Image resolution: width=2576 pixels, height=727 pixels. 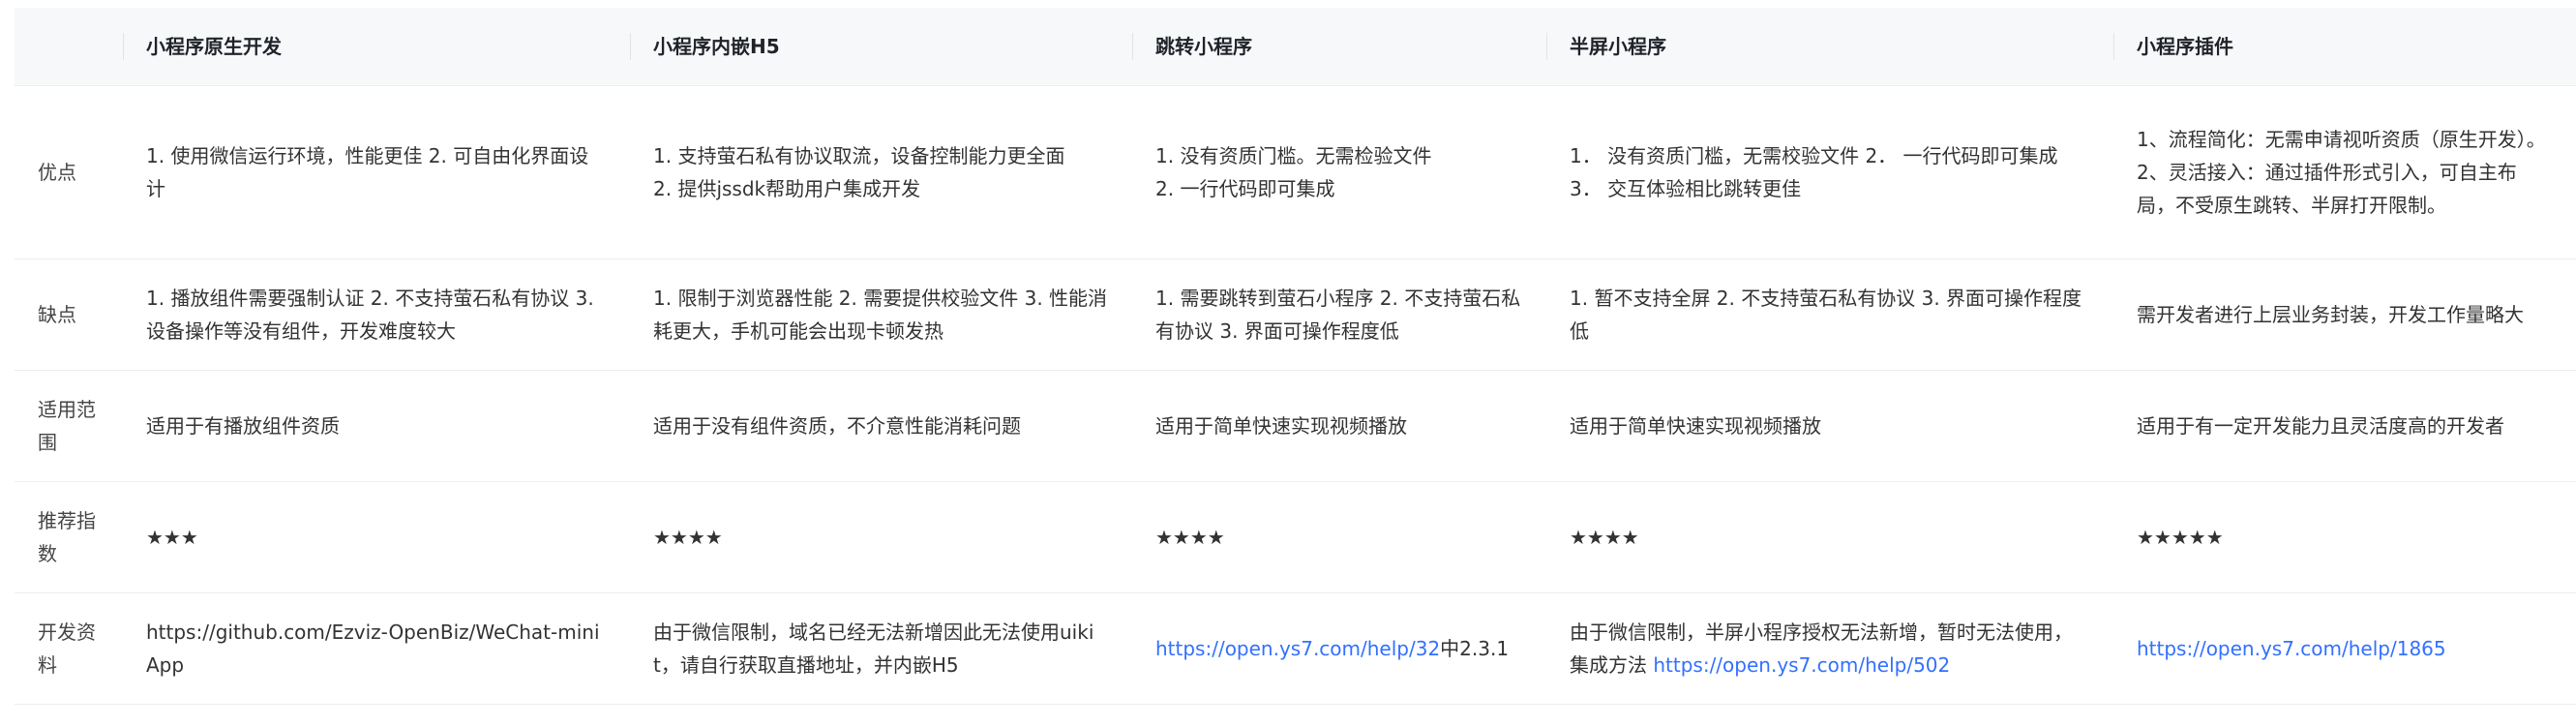 I want to click on cell-scope-native: 适用于有播放组件资质, so click(x=376, y=426).